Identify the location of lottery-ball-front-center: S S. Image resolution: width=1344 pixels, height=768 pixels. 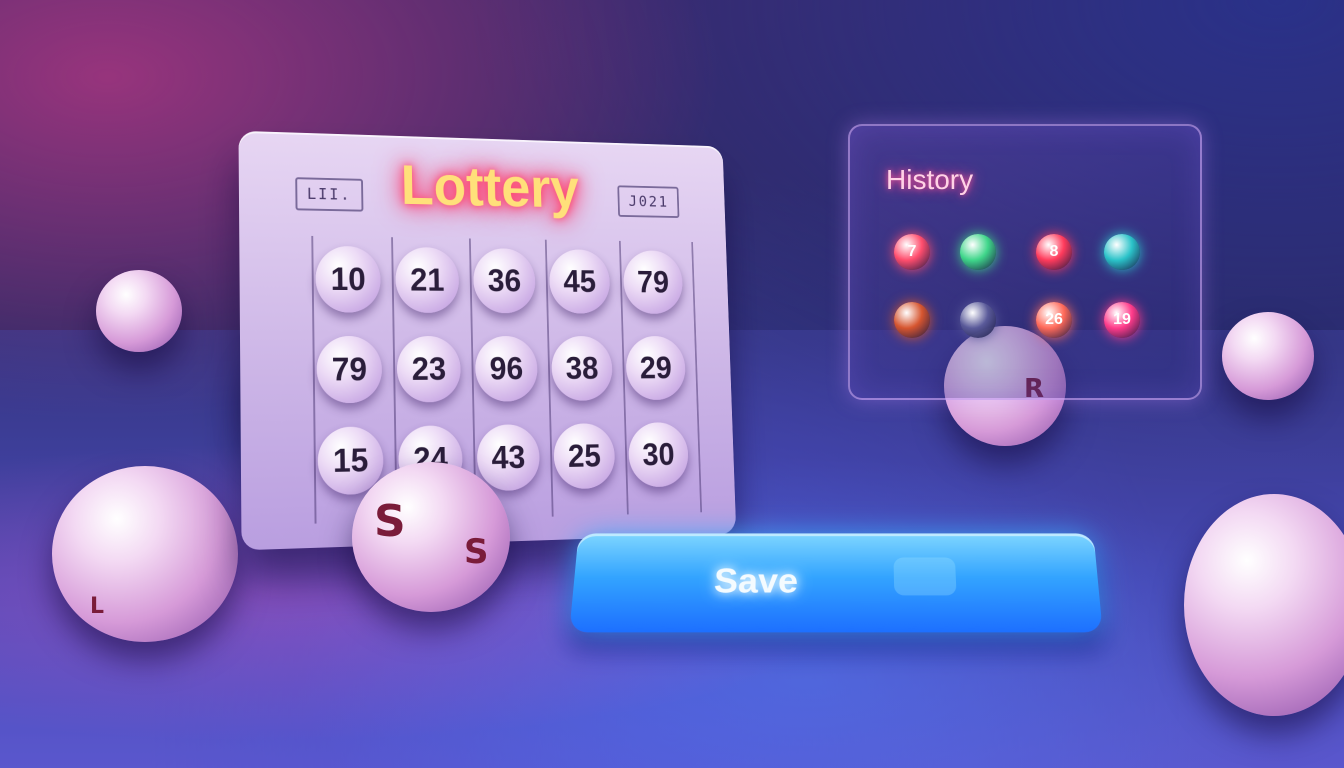
(431, 537).